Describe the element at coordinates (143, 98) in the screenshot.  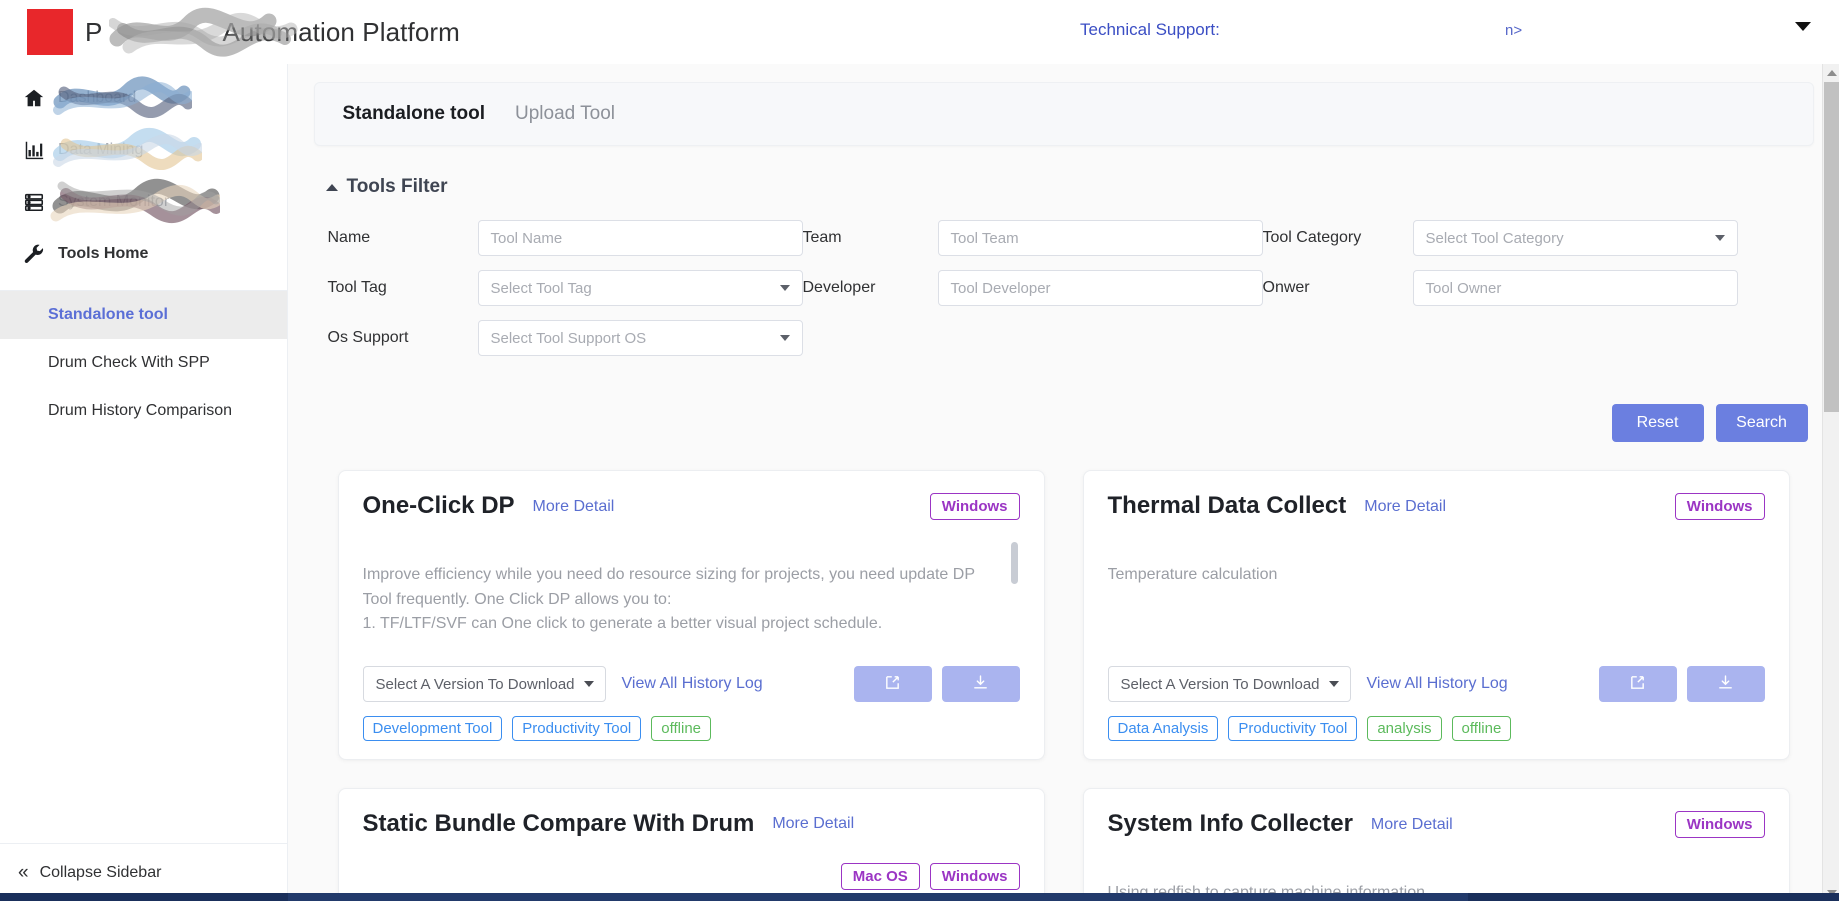
I see `sidebar-item-dashboard: Dashboard` at that location.